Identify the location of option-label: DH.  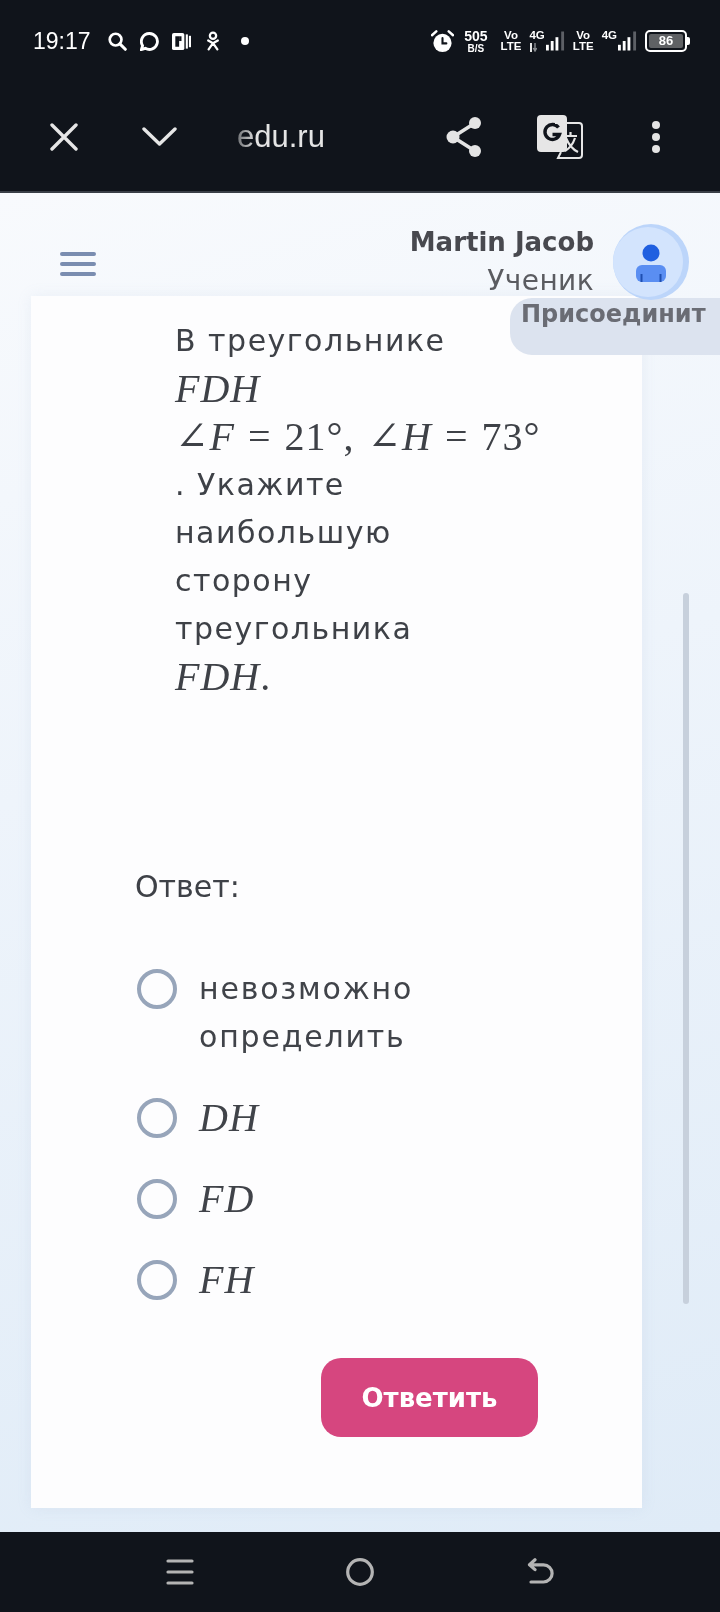
(229, 1118).